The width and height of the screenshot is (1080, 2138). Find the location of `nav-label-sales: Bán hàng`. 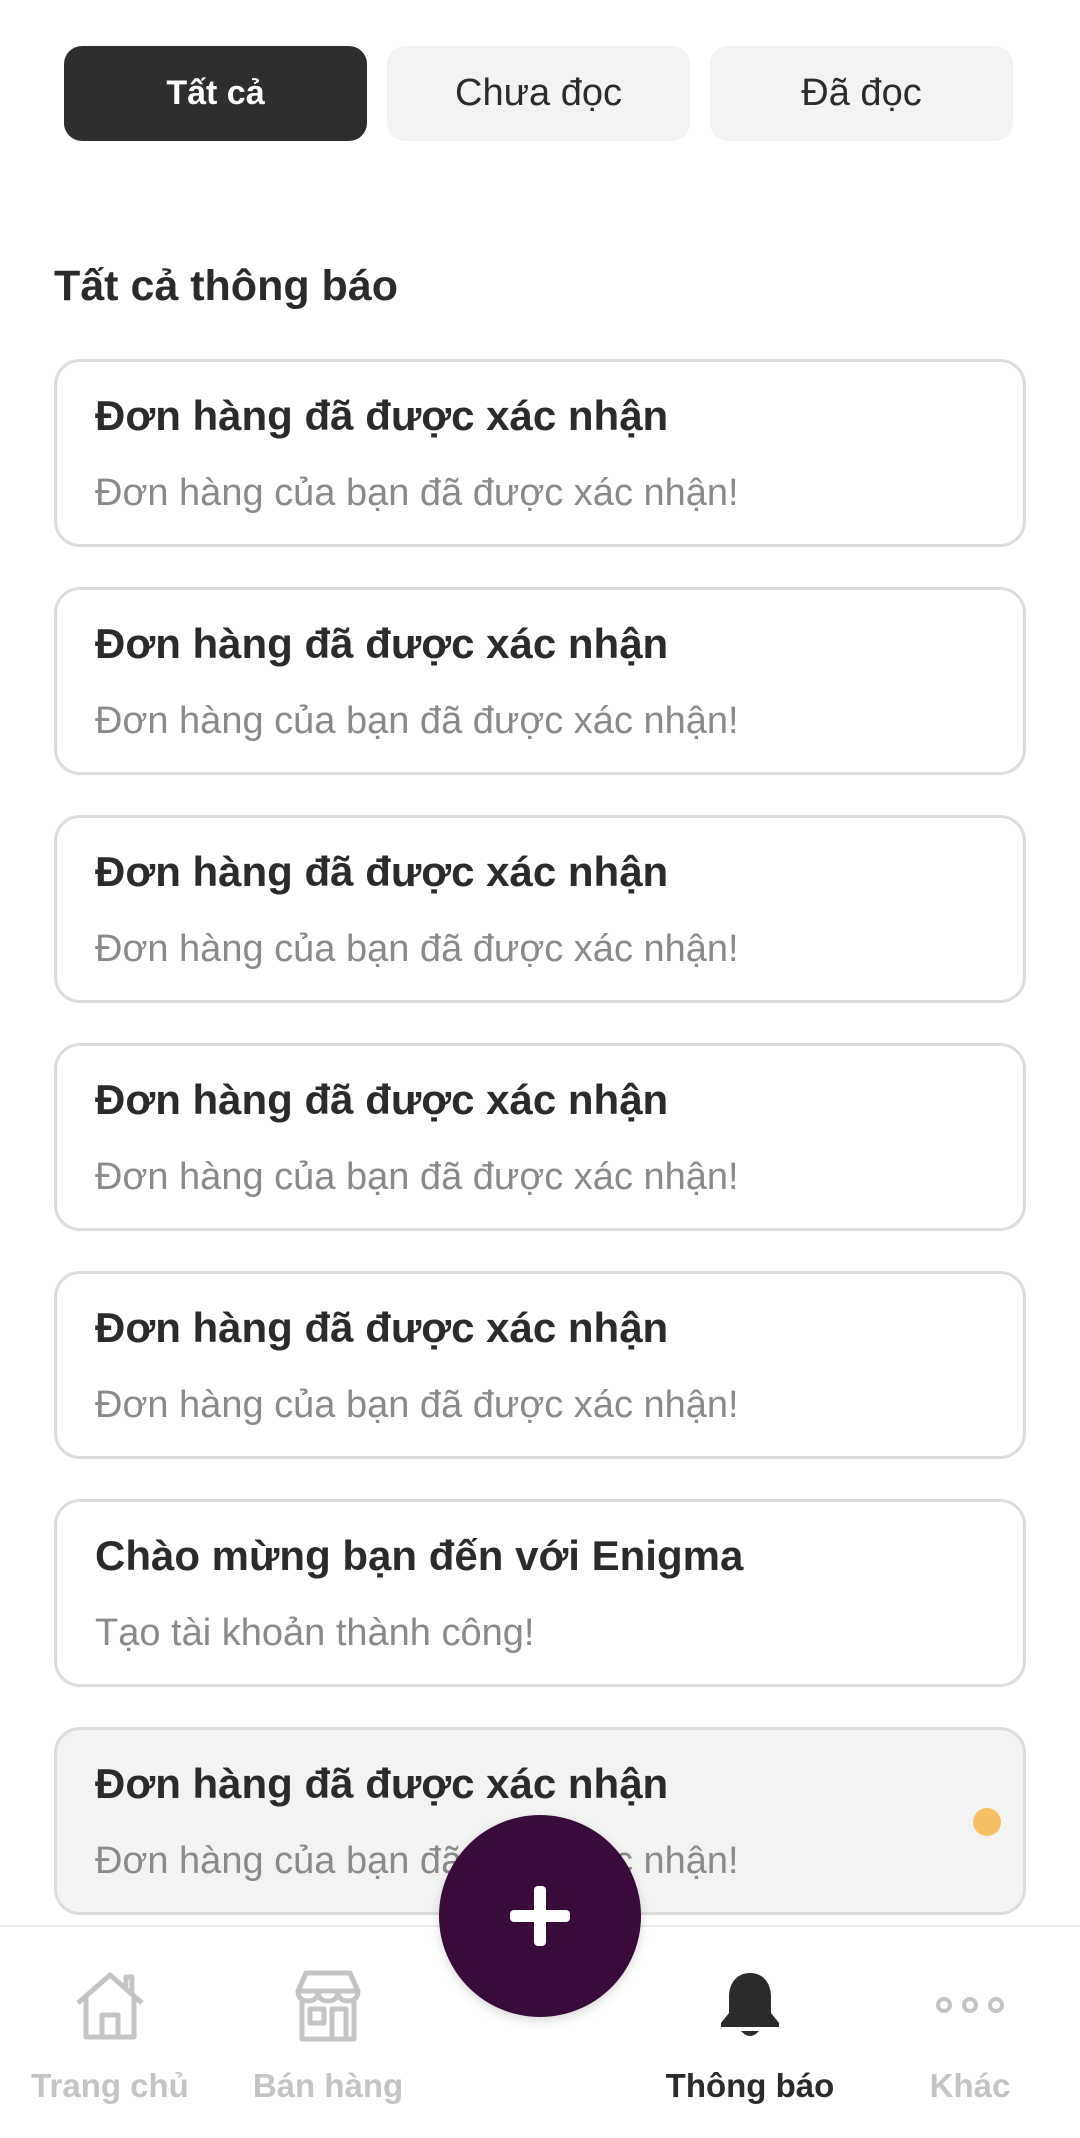

nav-label-sales: Bán hàng is located at coordinates (328, 2085).